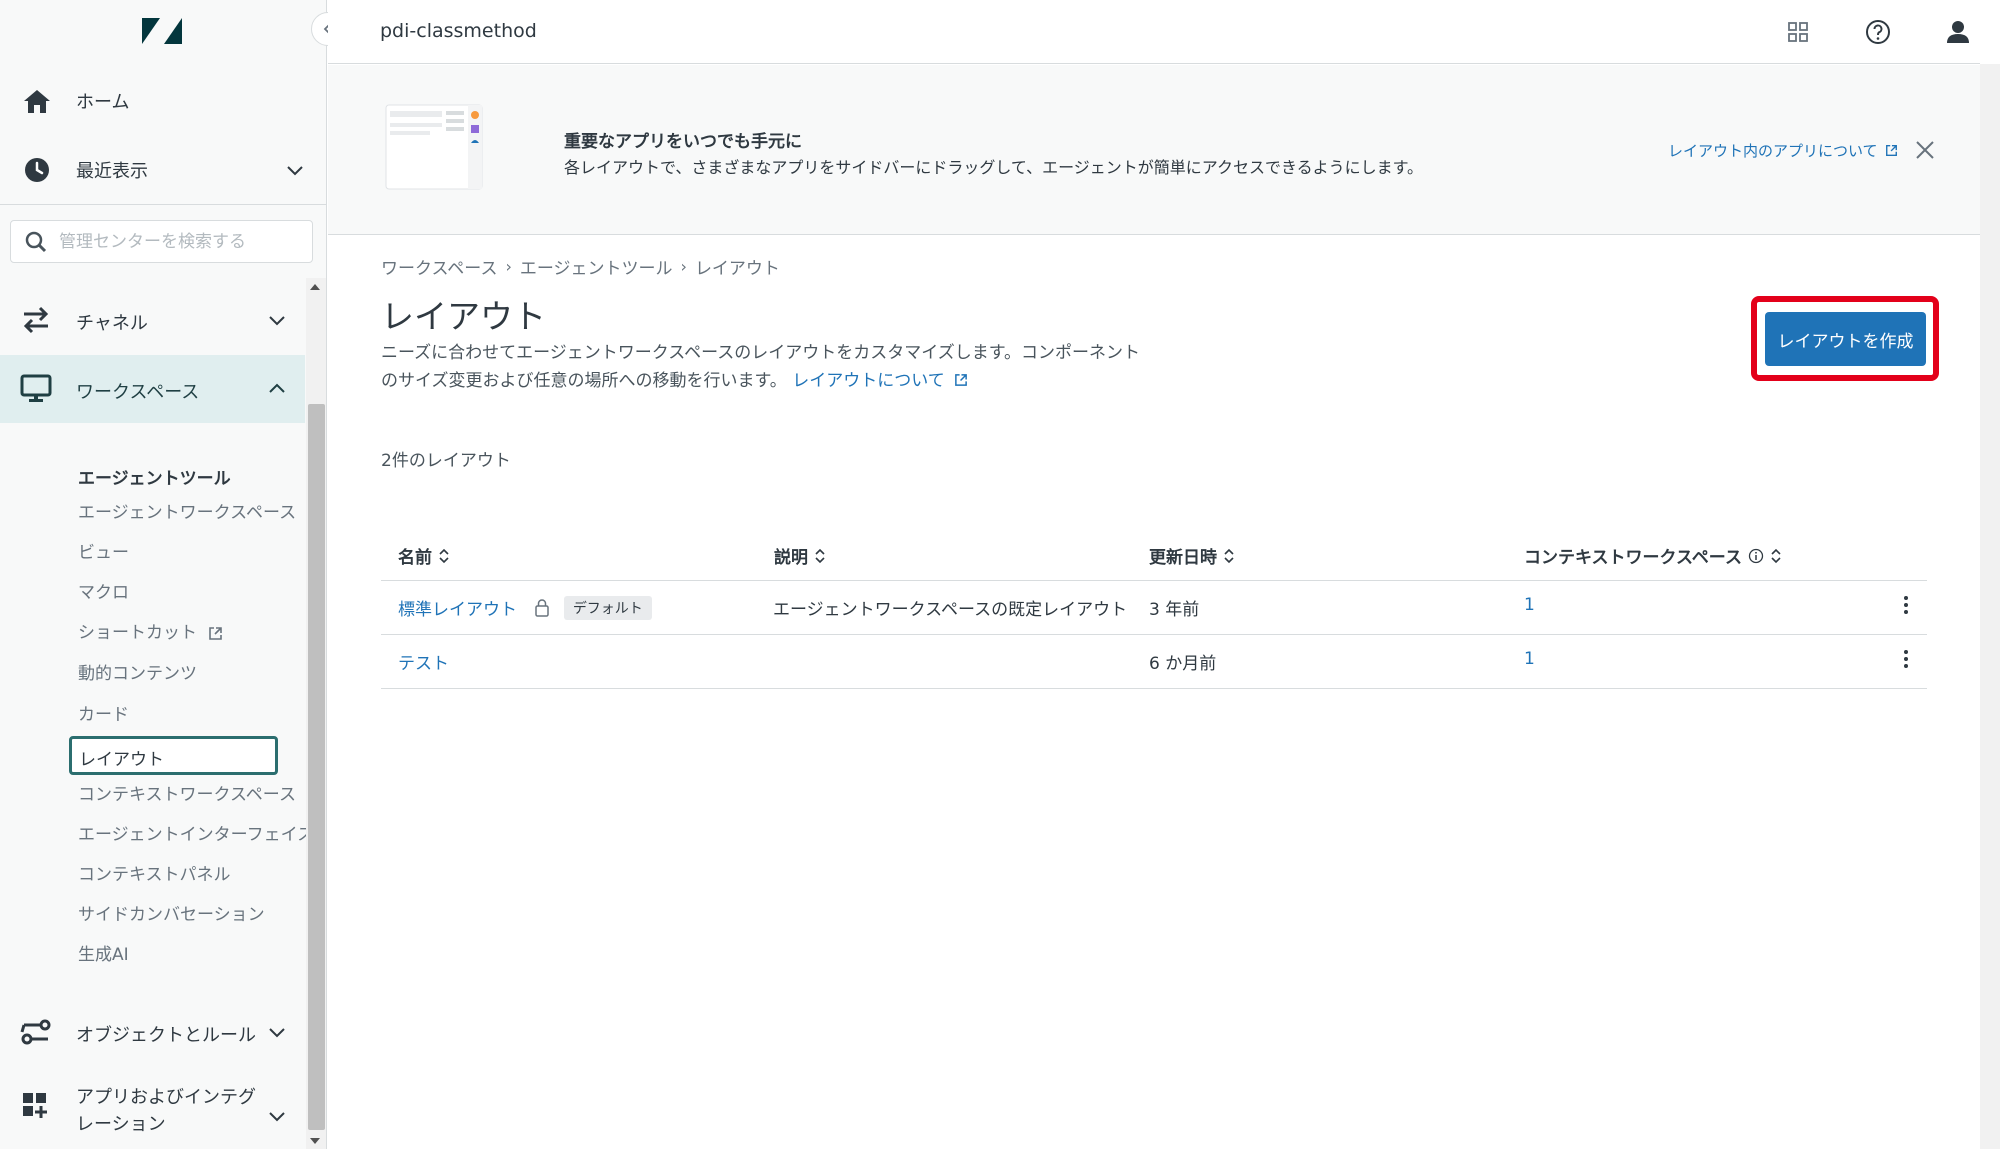 The image size is (2000, 1149). I want to click on row-name-cell: テスト, so click(423, 661).